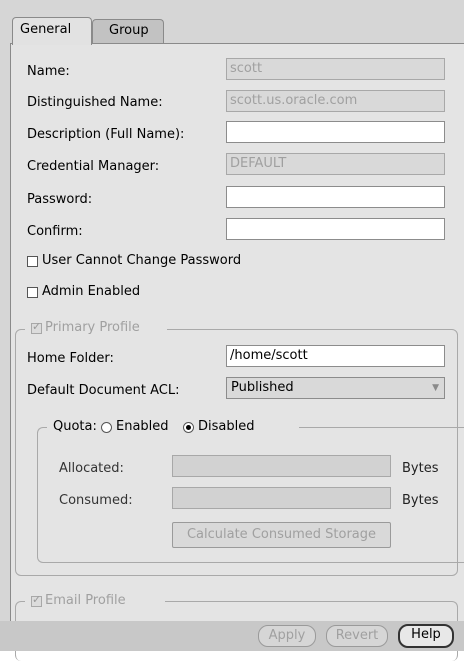 The image size is (464, 661). Describe the element at coordinates (281, 466) in the screenshot. I see `allocated-field` at that location.